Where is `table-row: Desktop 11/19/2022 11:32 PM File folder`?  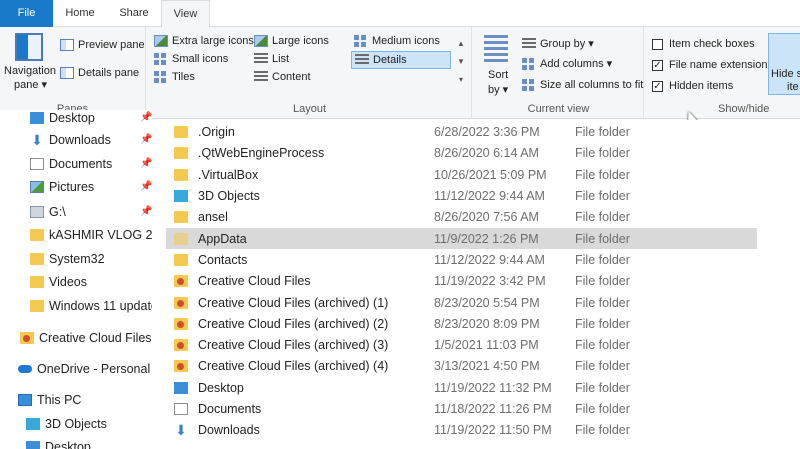
table-row: Desktop 11/19/2022 11:32 PM File folder is located at coordinates (461, 387).